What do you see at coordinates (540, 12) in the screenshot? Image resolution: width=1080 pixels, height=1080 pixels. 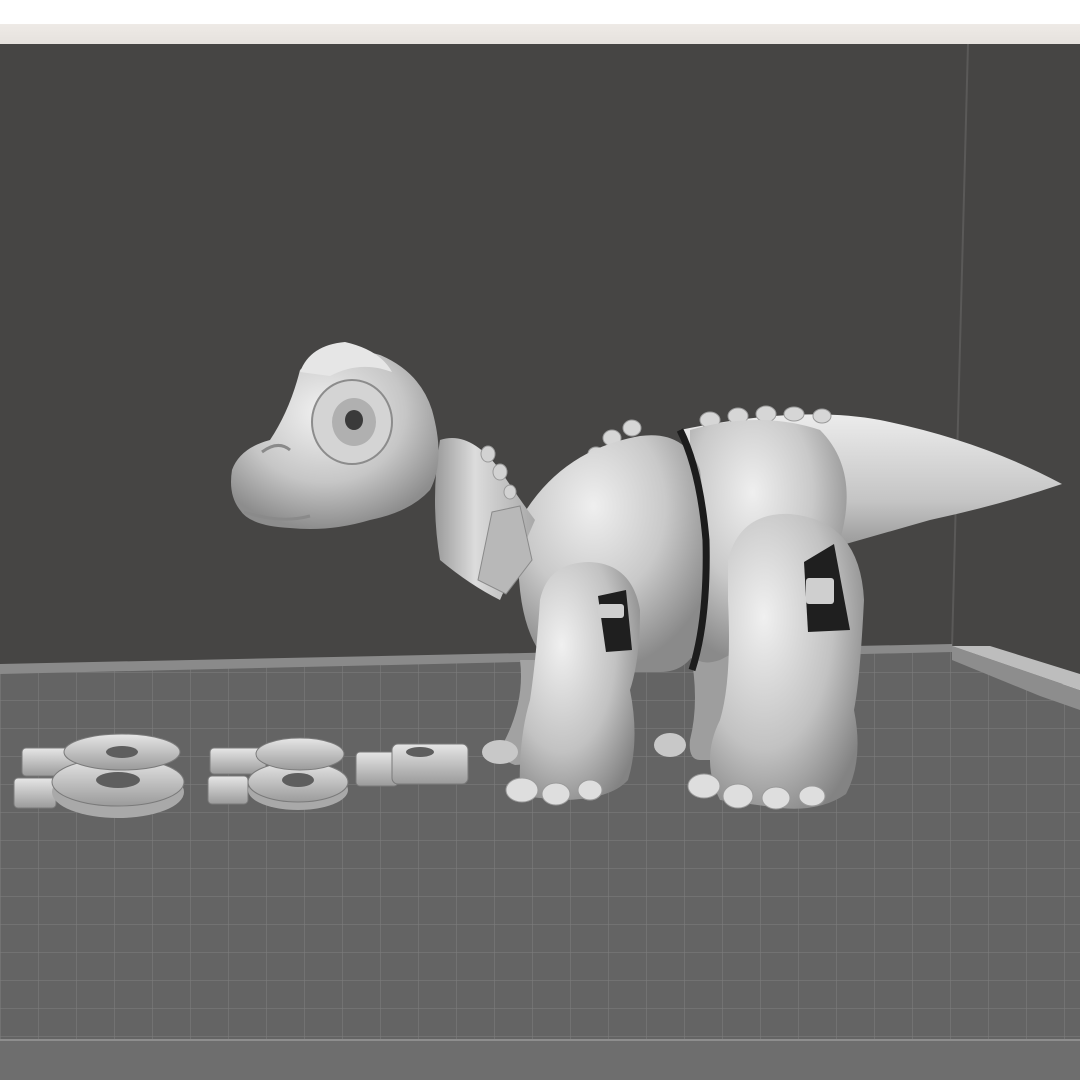 I see `title-bar` at bounding box center [540, 12].